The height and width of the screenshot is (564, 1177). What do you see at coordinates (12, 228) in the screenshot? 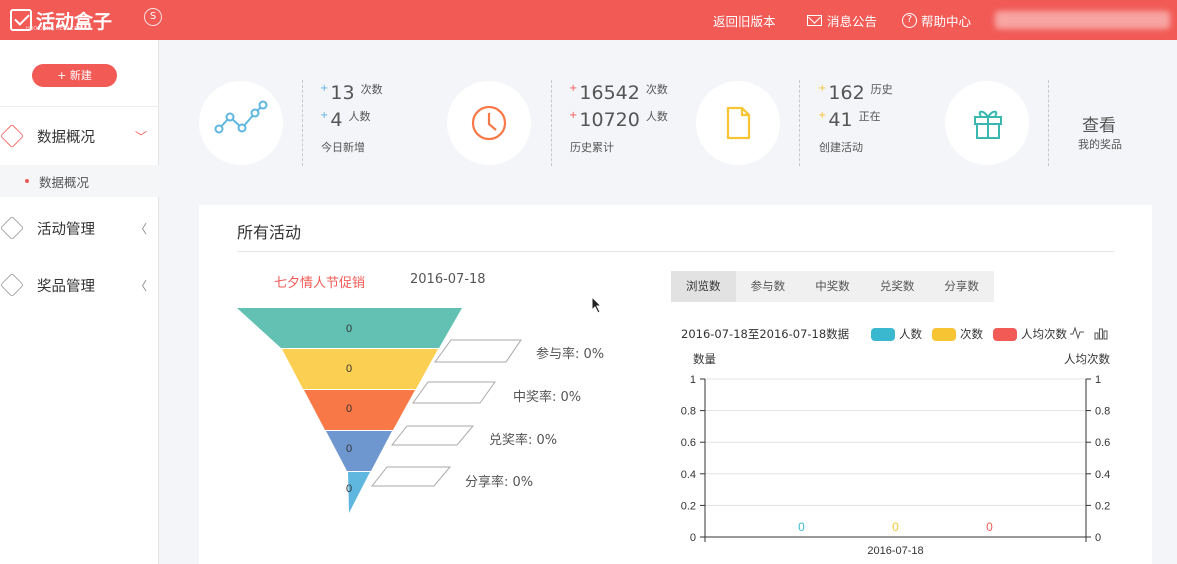
I see `activity-icon` at bounding box center [12, 228].